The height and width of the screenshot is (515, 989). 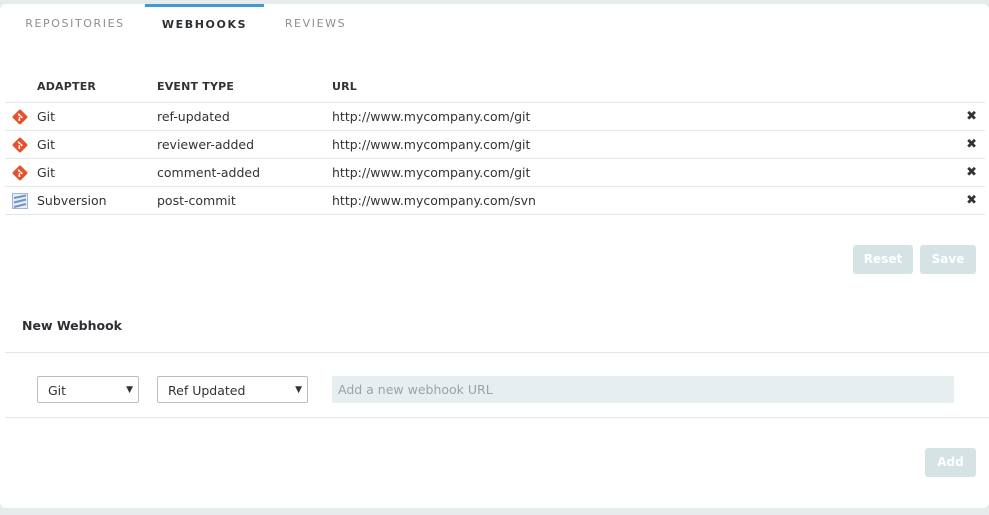 What do you see at coordinates (72, 200) in the screenshot?
I see `adapter-cell: Subversion` at bounding box center [72, 200].